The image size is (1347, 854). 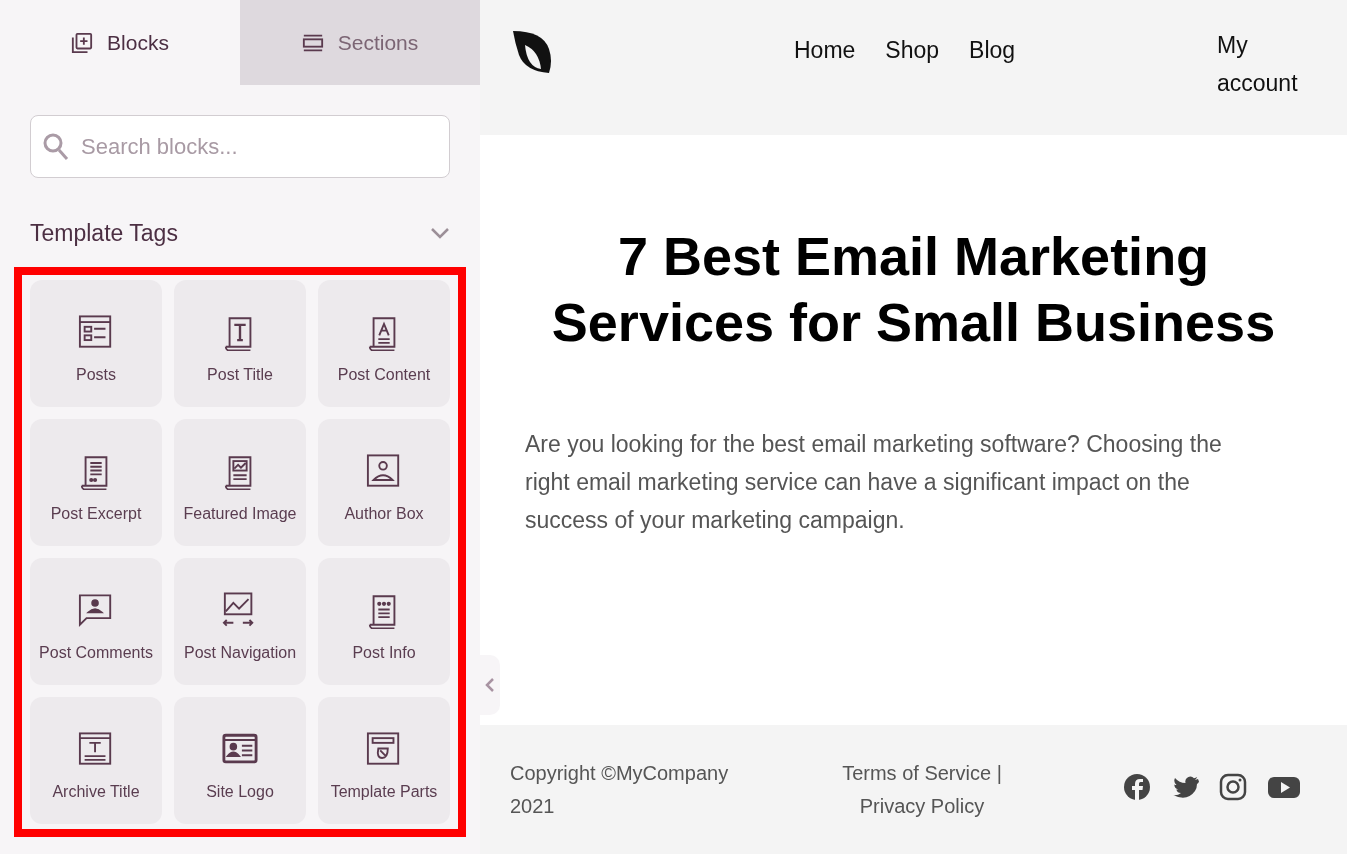 What do you see at coordinates (240, 760) in the screenshot?
I see `block-tile: Site Logo` at bounding box center [240, 760].